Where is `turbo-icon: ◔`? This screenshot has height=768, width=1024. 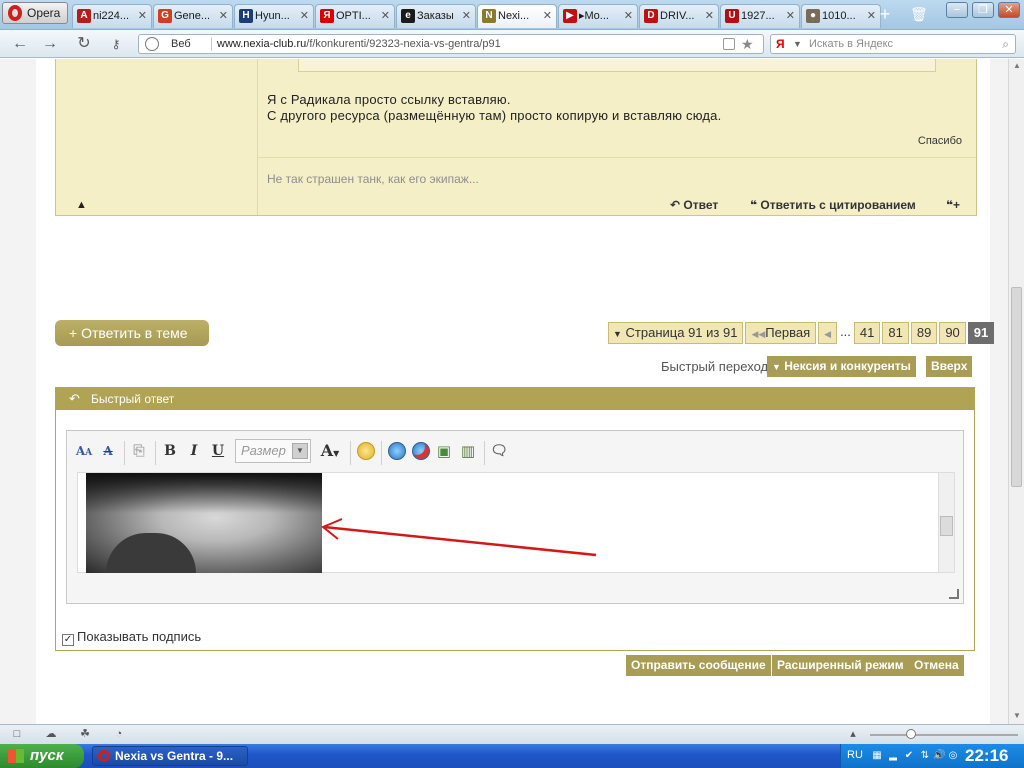 turbo-icon: ◔ is located at coordinates (119, 734).